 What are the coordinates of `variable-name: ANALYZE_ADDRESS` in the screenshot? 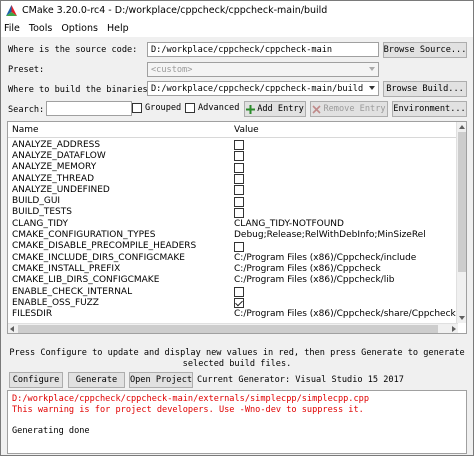 It's located at (56, 144).